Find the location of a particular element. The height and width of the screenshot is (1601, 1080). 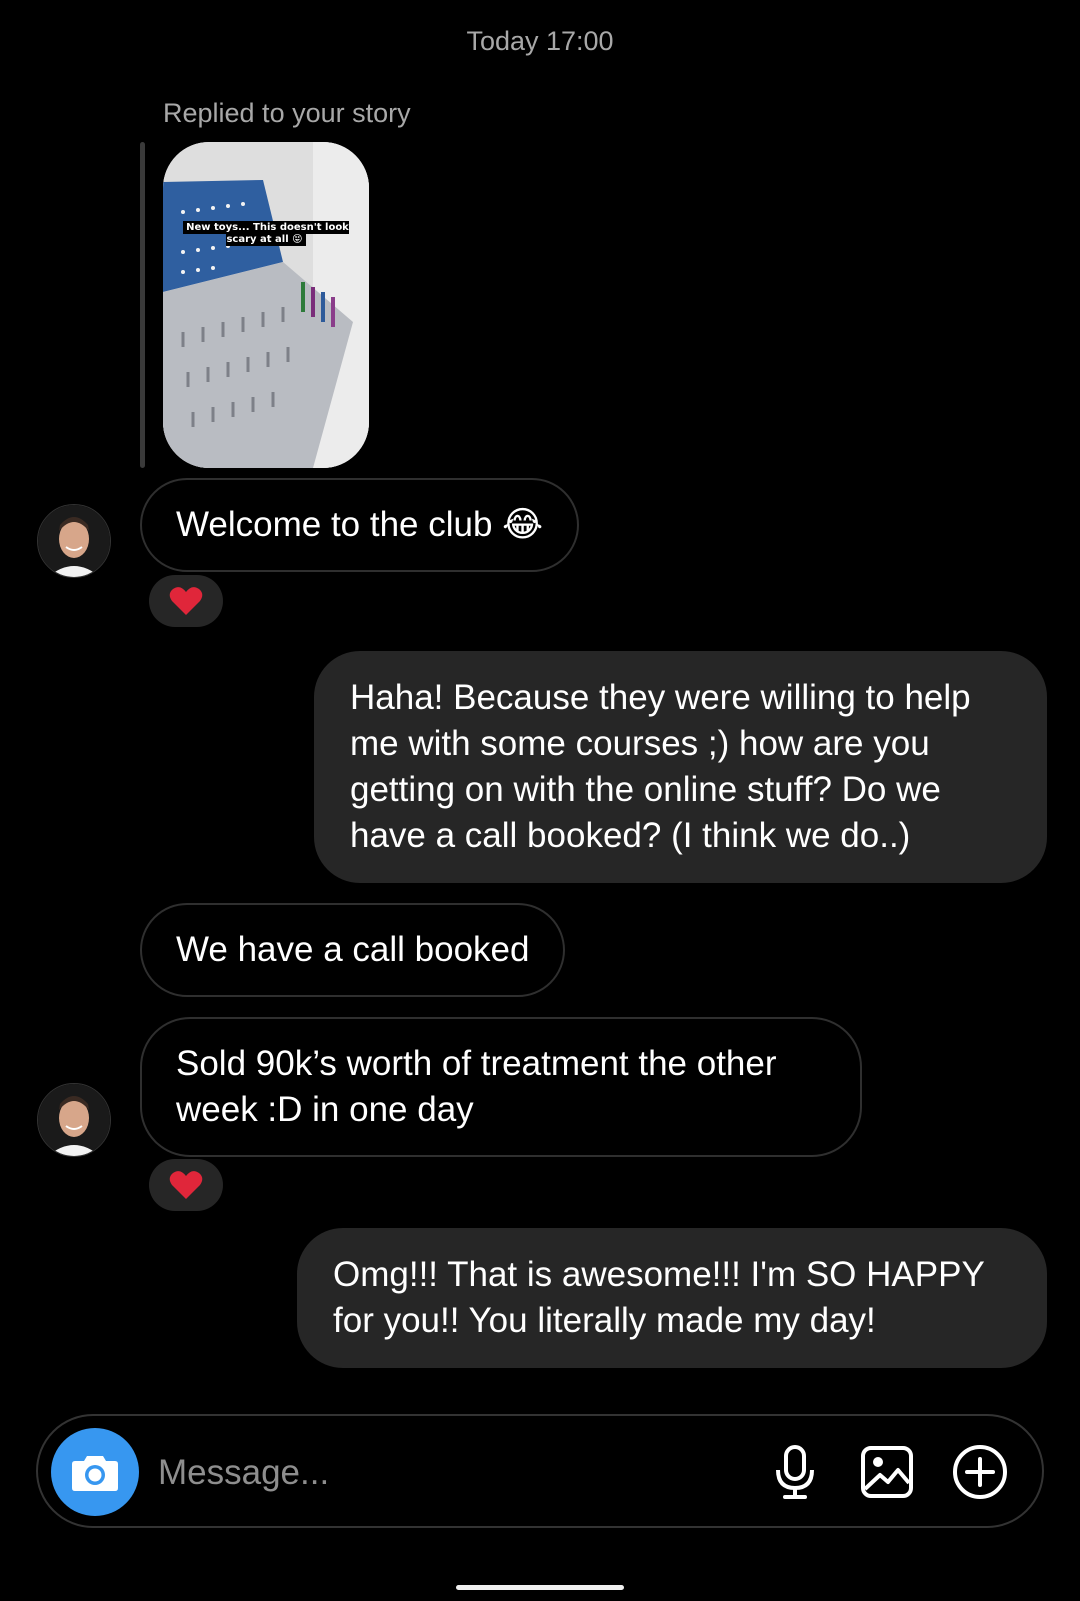

plus-circle-icon is located at coordinates (980, 1472).